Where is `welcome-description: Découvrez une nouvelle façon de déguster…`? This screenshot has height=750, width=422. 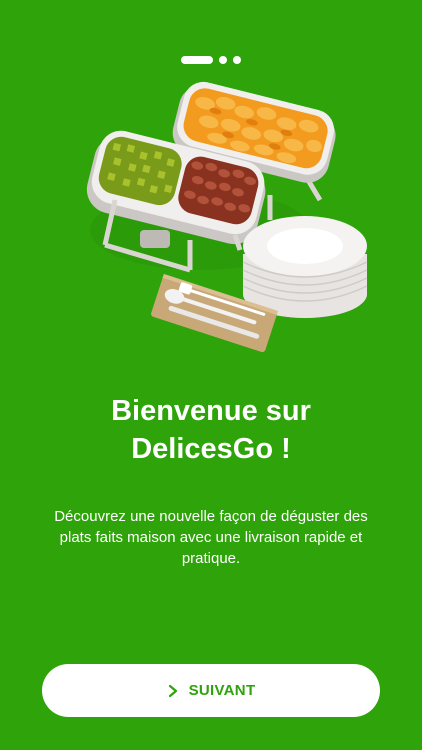 welcome-description: Découvrez une nouvelle façon de déguster… is located at coordinates (211, 537).